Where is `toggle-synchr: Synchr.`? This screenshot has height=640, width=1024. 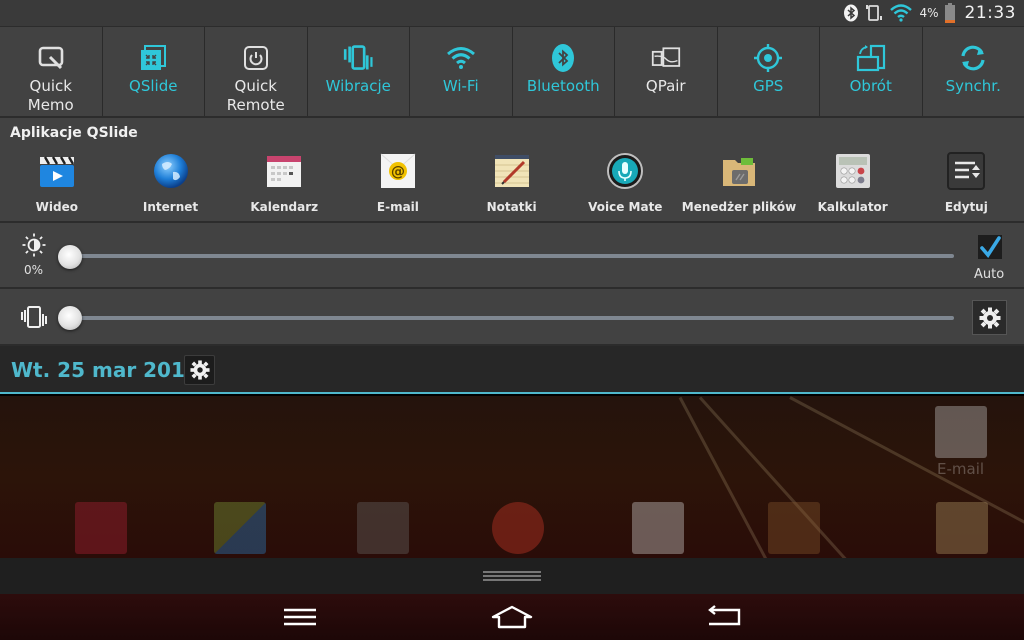 toggle-synchr: Synchr. is located at coordinates (973, 71).